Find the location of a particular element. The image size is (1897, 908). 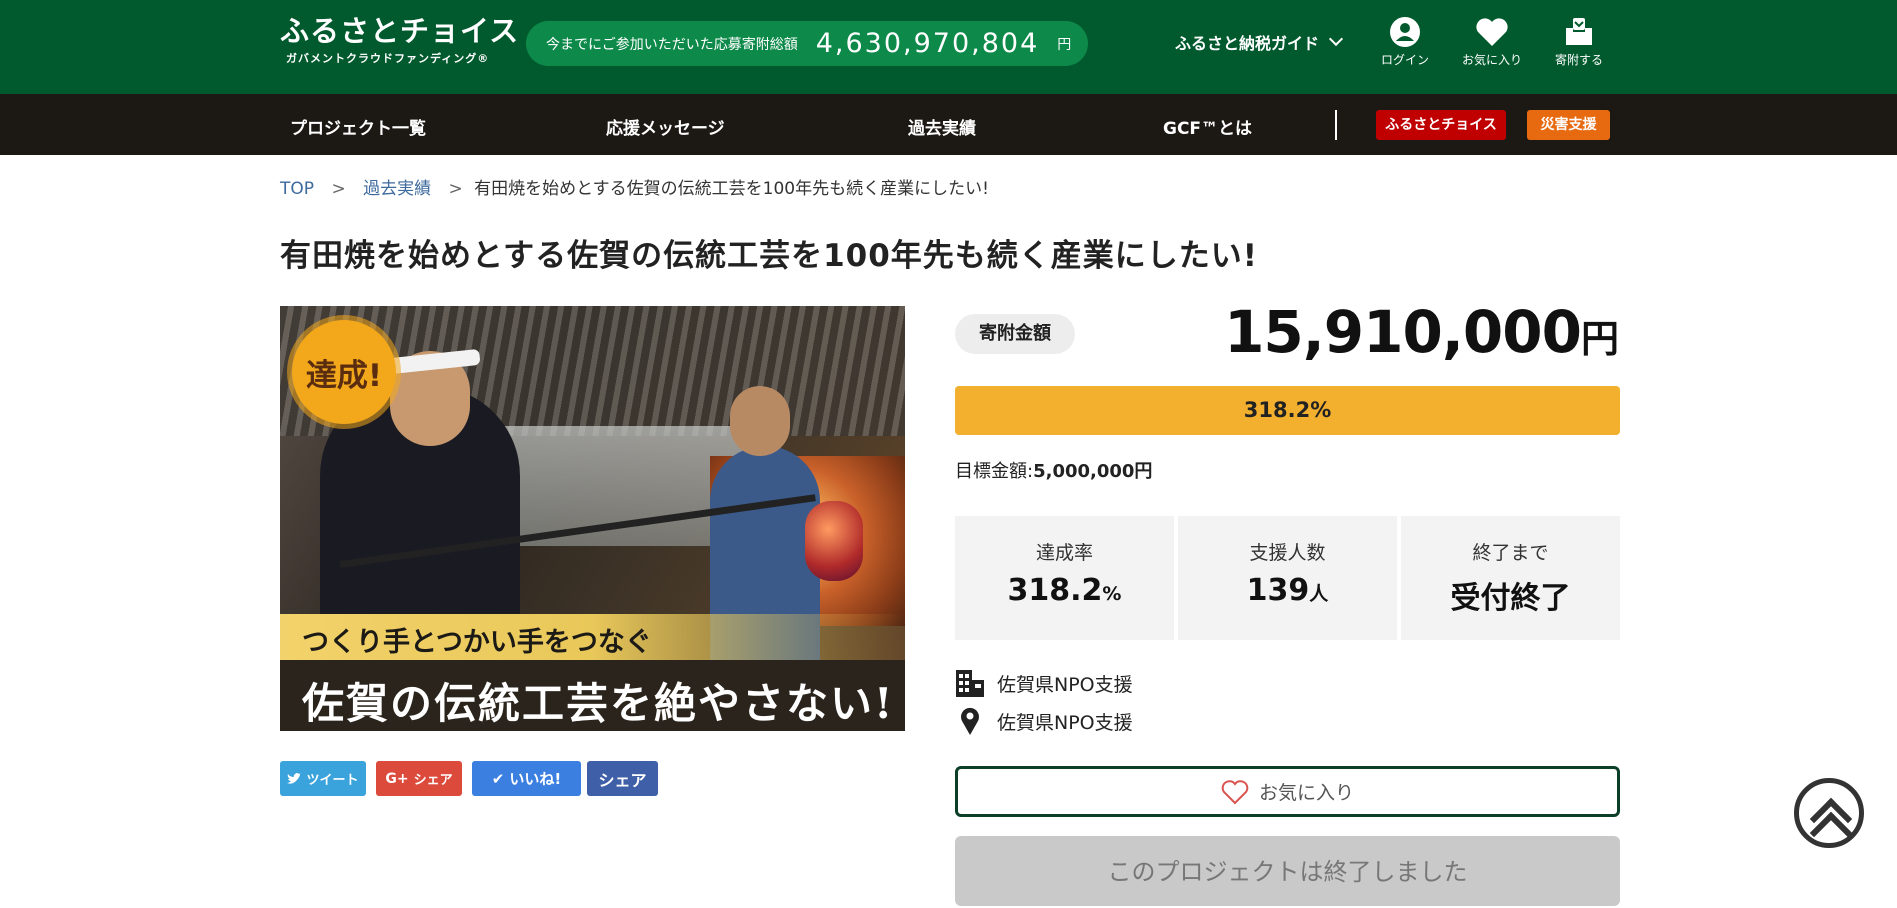

stat-achievement-rate: 達成率 318.2% is located at coordinates (1064, 578).